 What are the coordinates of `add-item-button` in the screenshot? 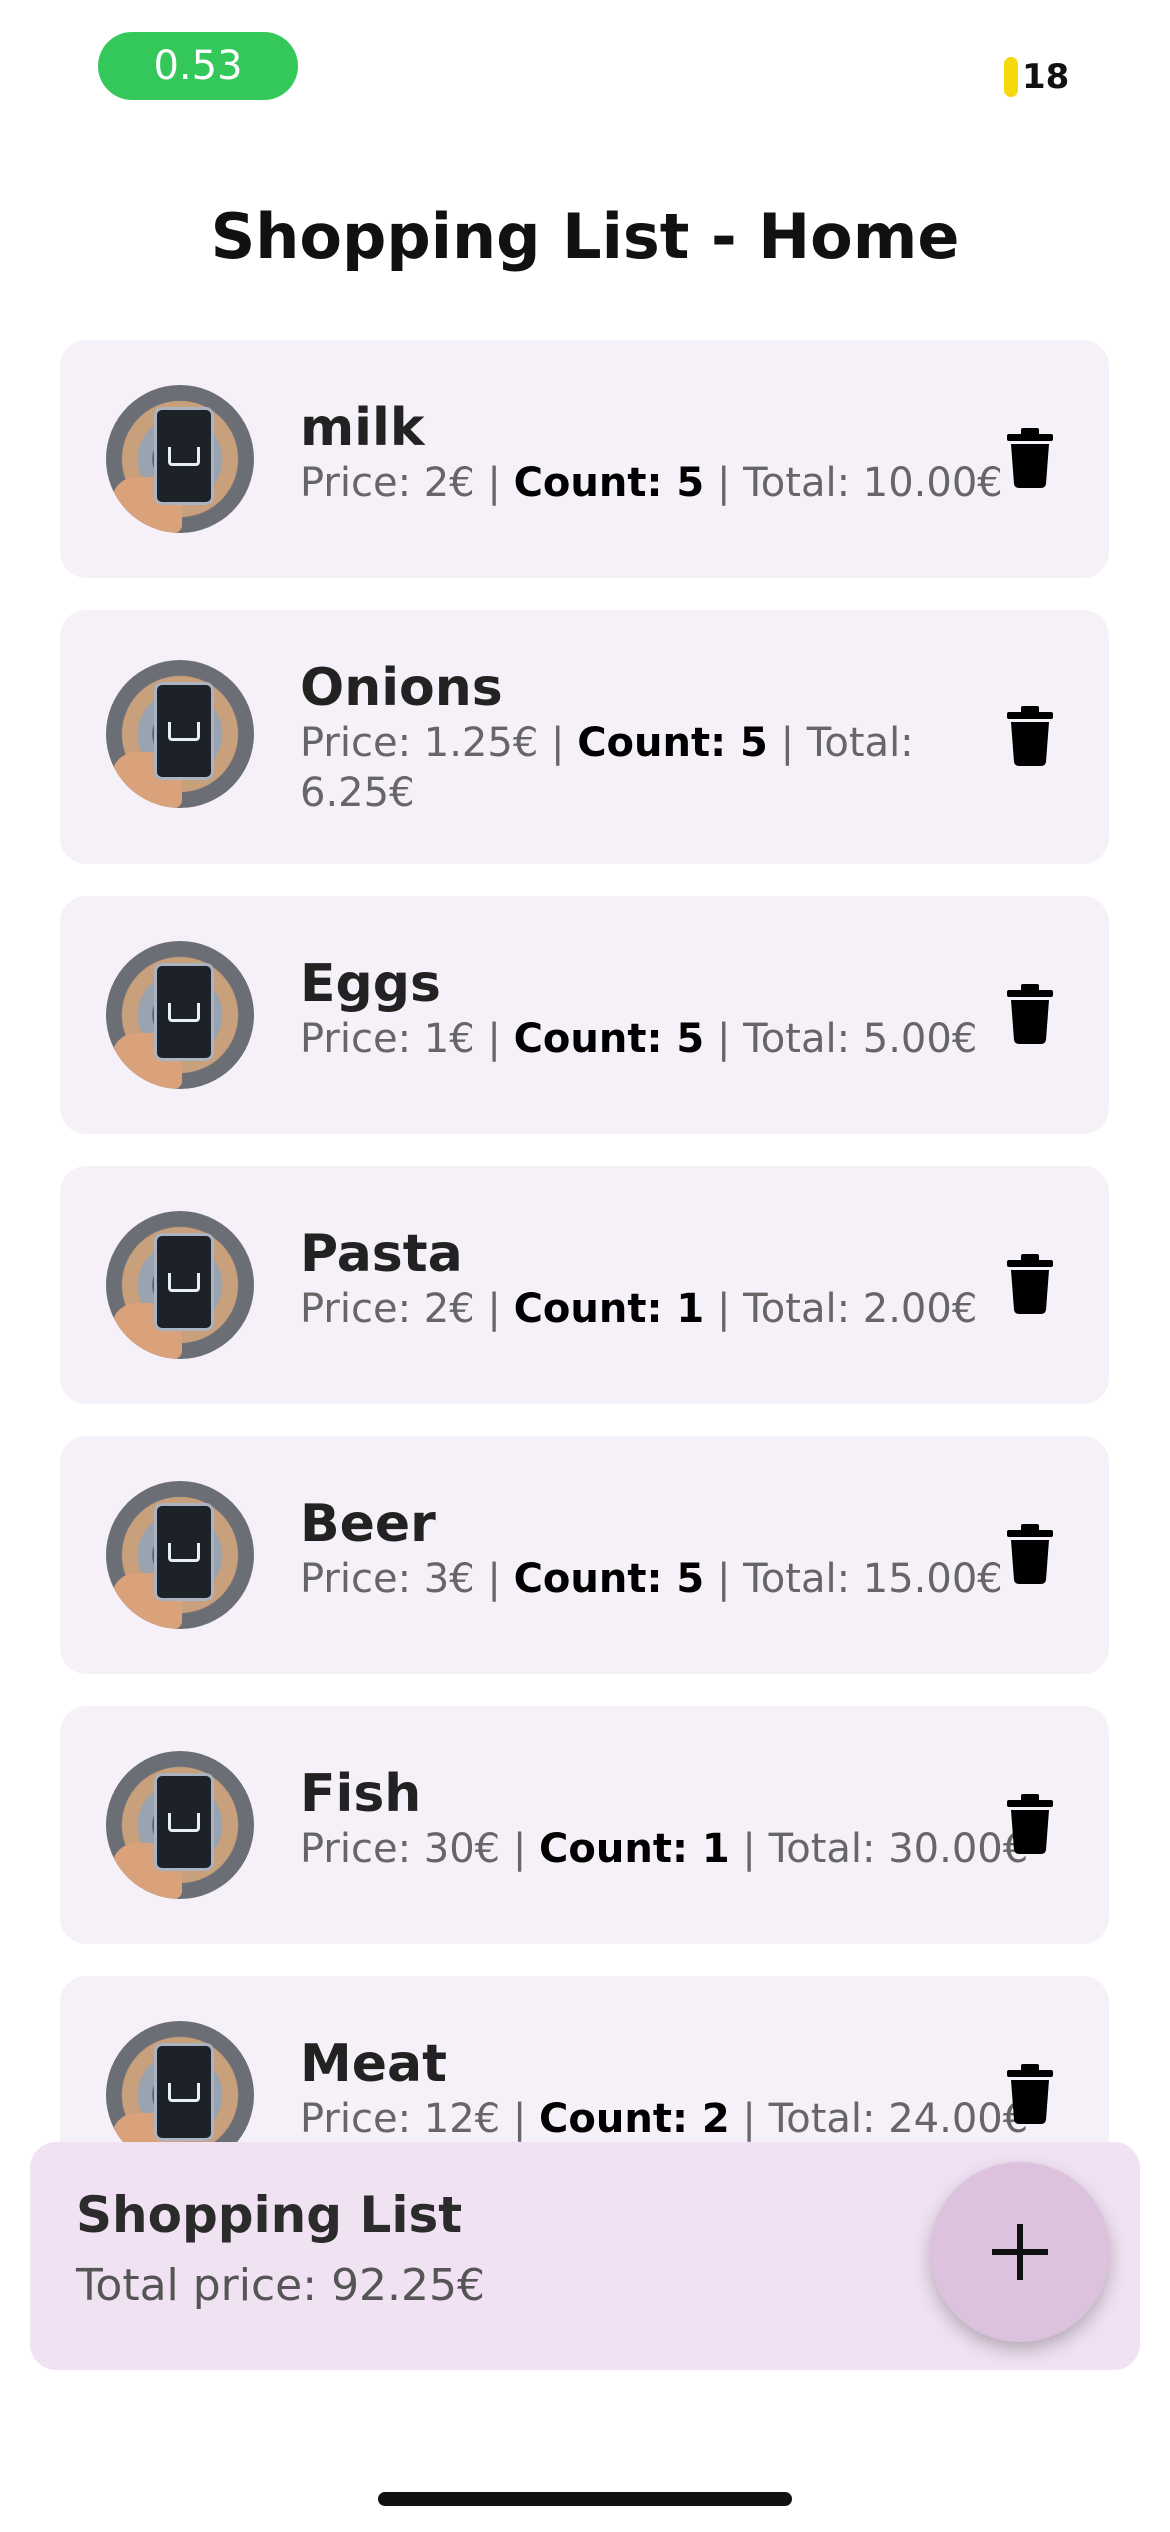 It's located at (1020, 2252).